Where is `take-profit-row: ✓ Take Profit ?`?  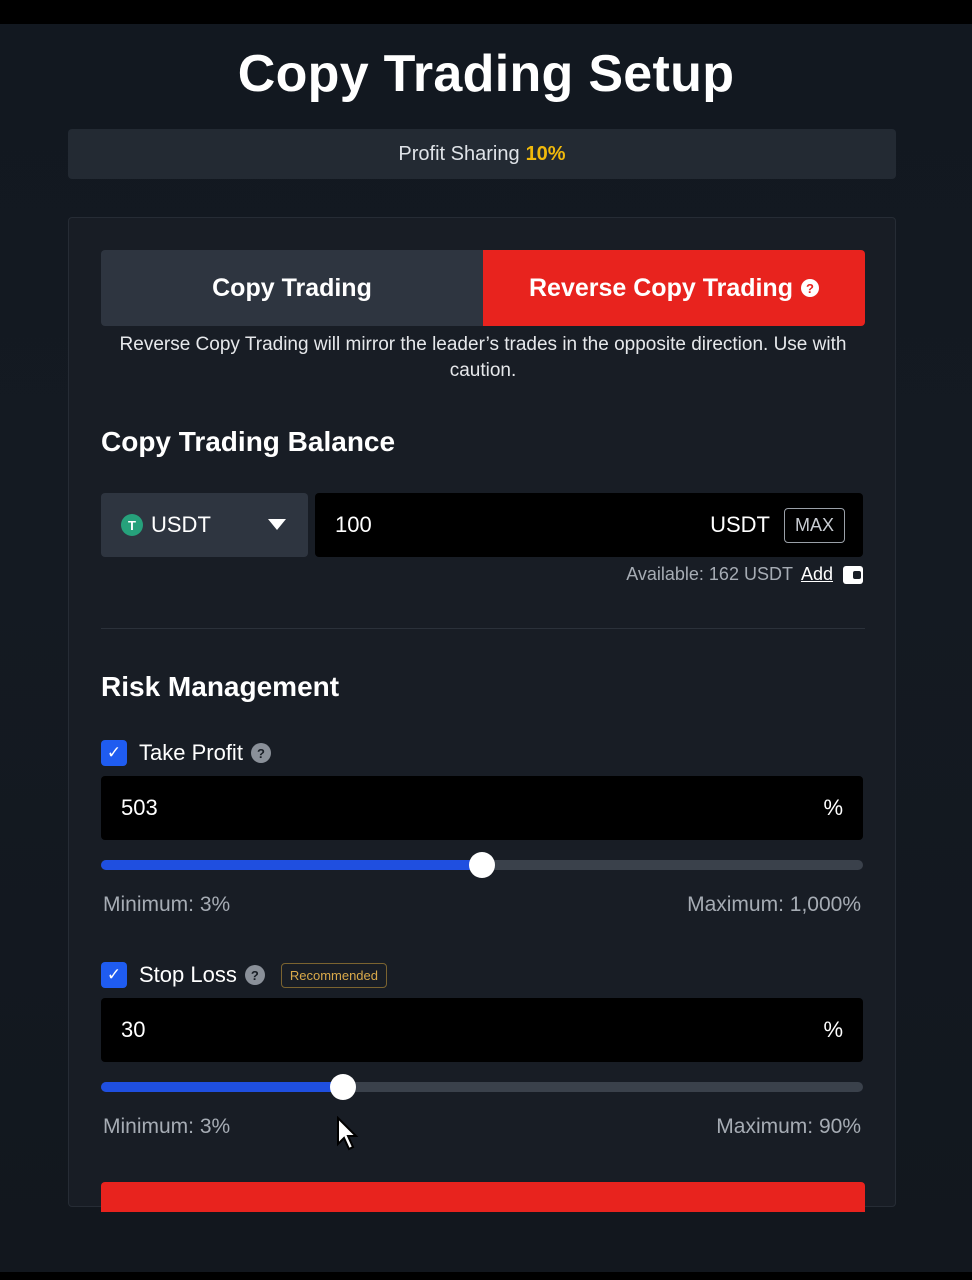 take-profit-row: ✓ Take Profit ? is located at coordinates (186, 753).